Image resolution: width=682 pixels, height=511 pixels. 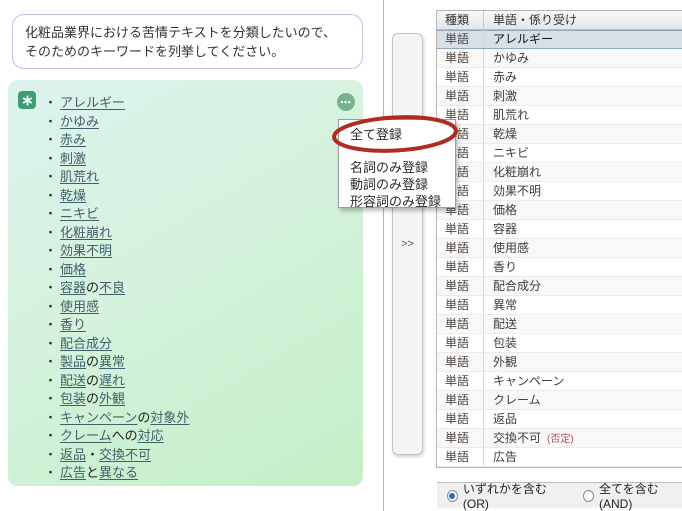 What do you see at coordinates (505, 343) in the screenshot?
I see `cell-word: 包装` at bounding box center [505, 343].